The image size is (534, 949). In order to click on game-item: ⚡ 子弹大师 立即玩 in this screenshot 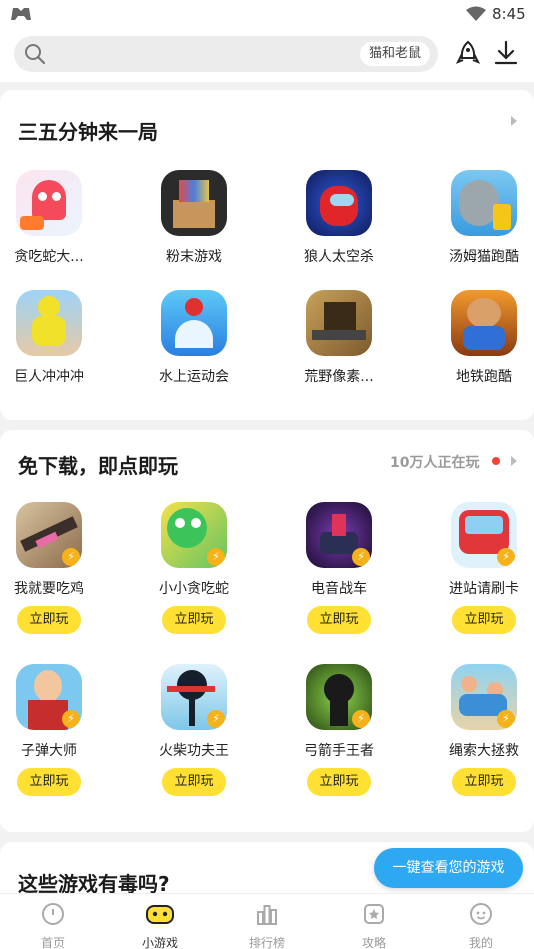, I will do `click(54, 730)`.